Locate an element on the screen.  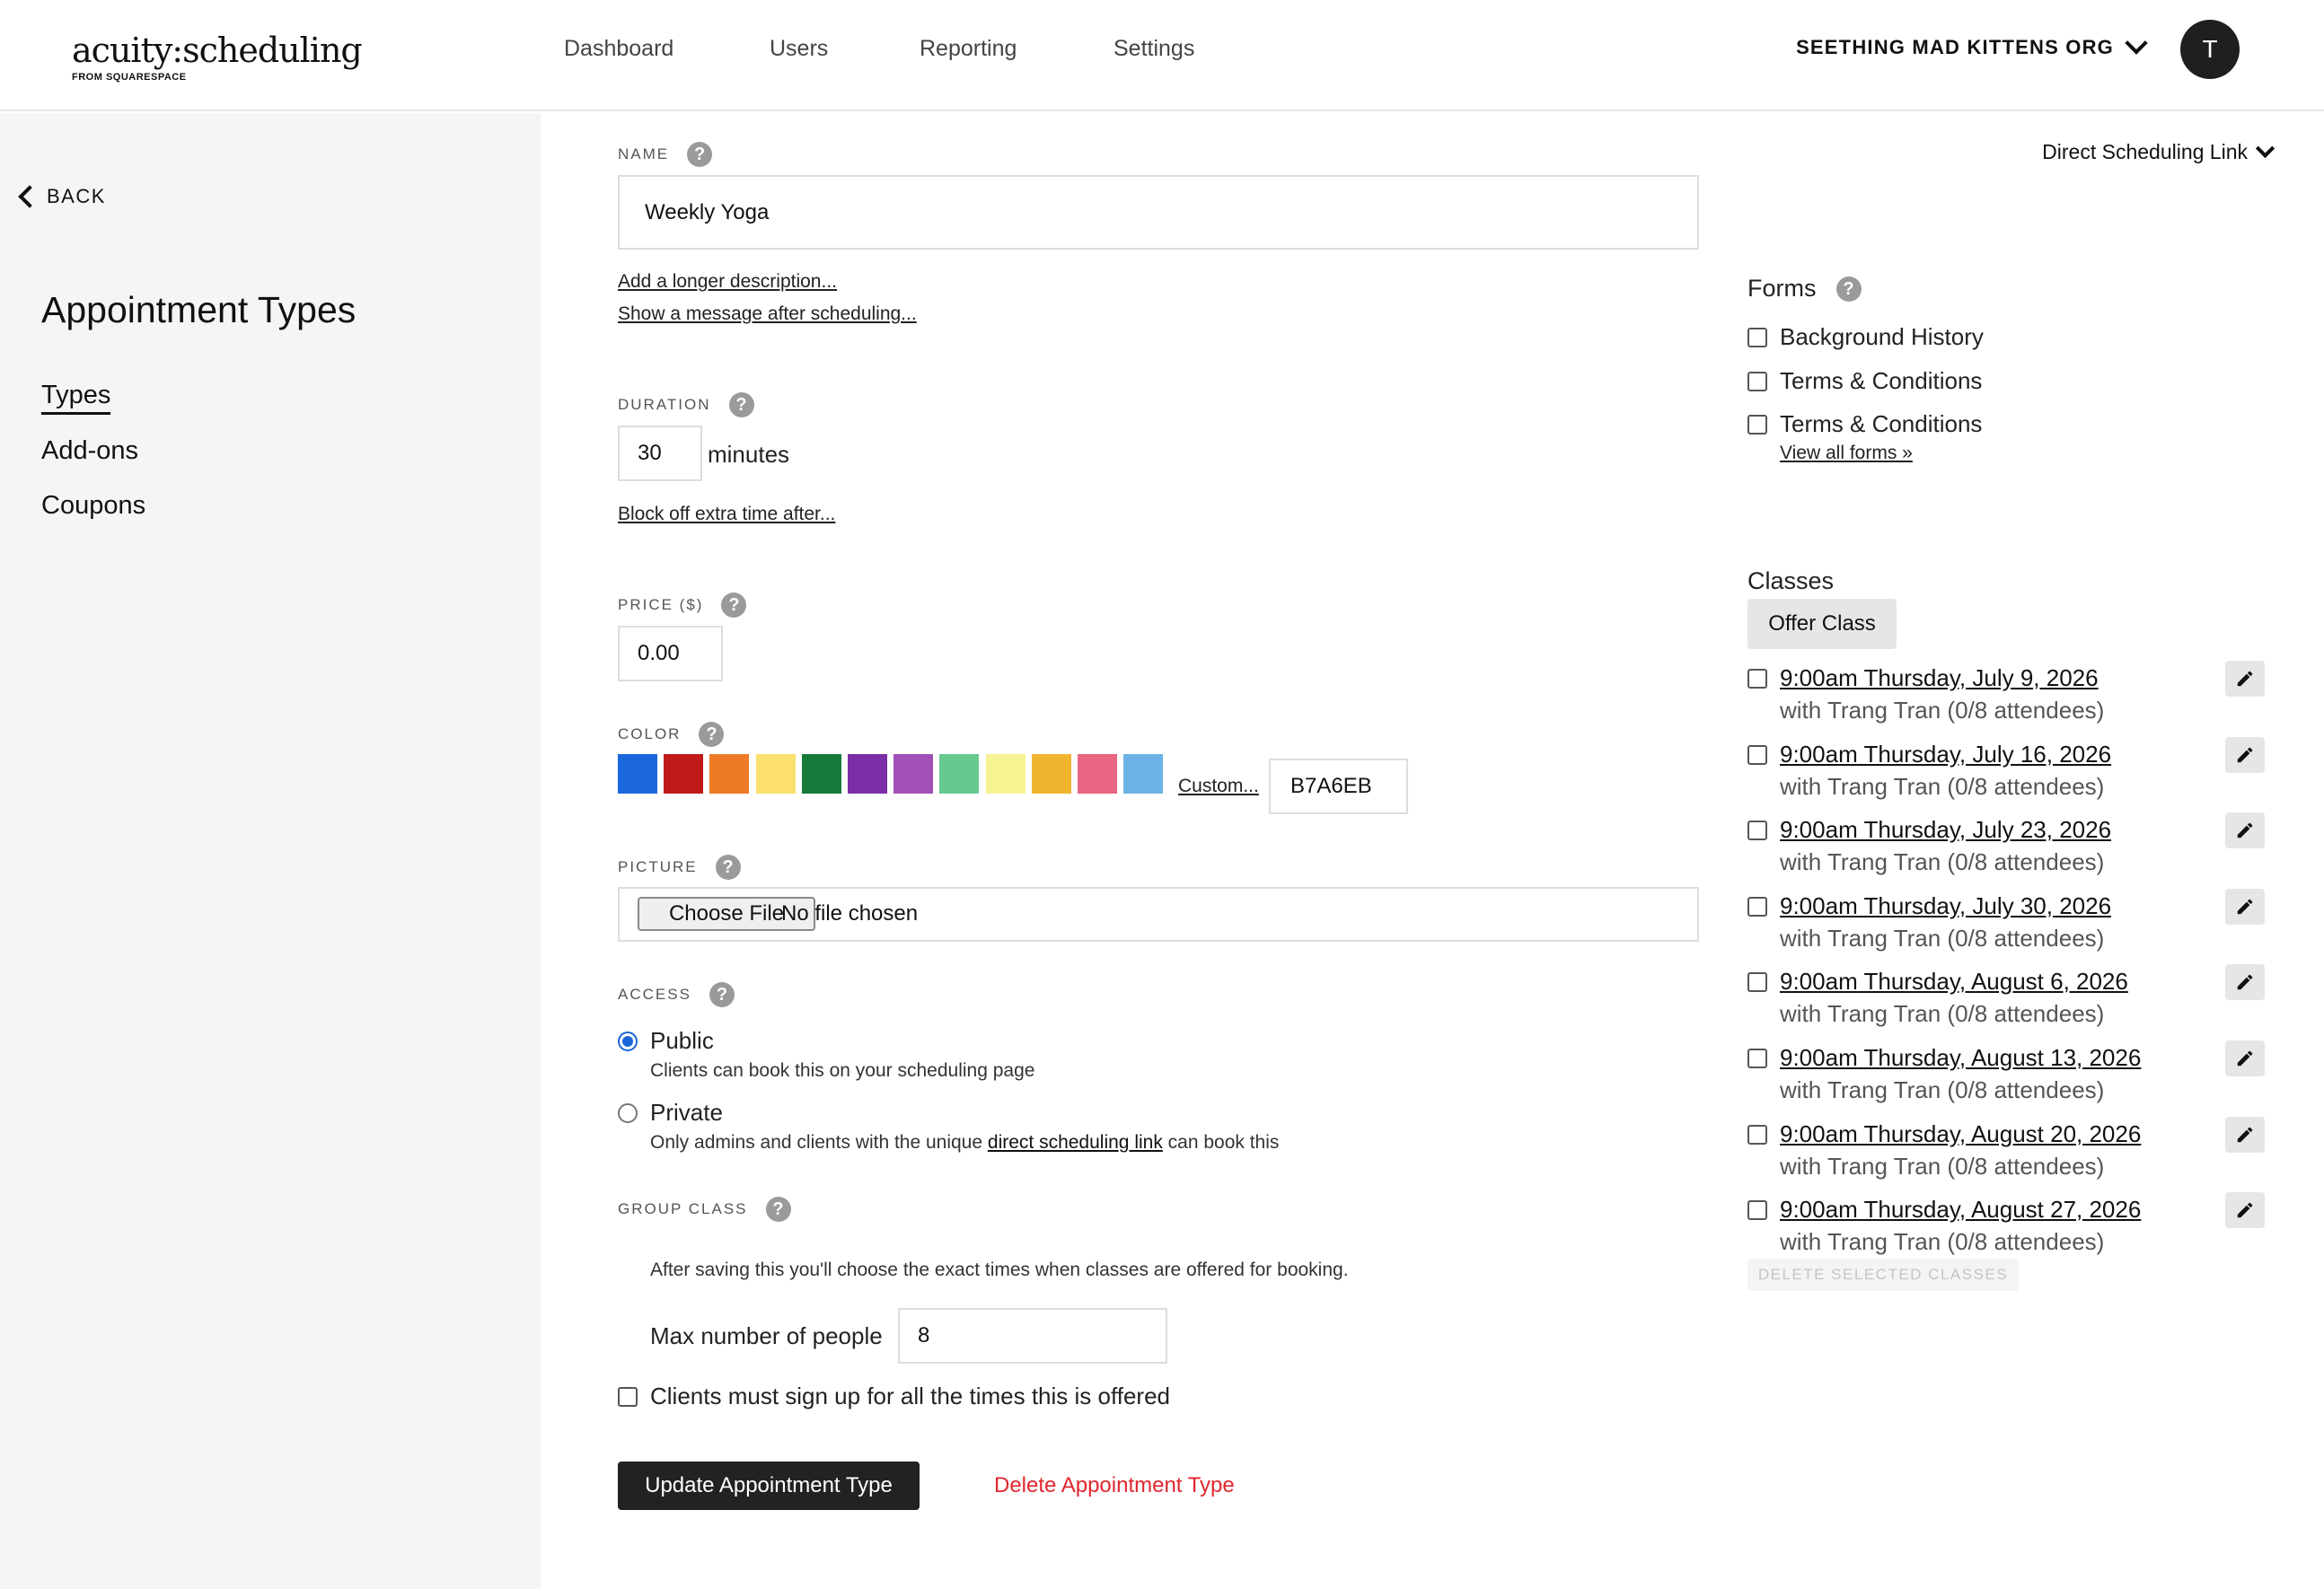
offer-class-button: Offer Class is located at coordinates (1822, 624).